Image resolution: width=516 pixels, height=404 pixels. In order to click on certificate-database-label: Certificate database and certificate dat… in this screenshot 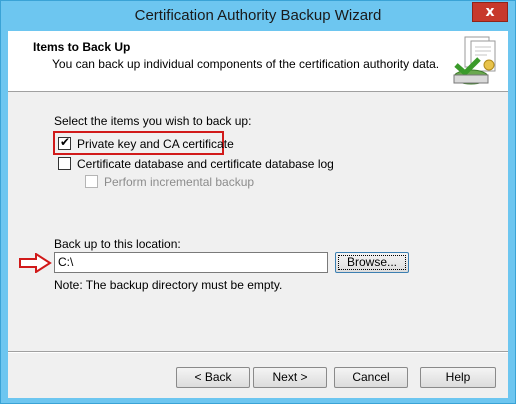, I will do `click(205, 164)`.